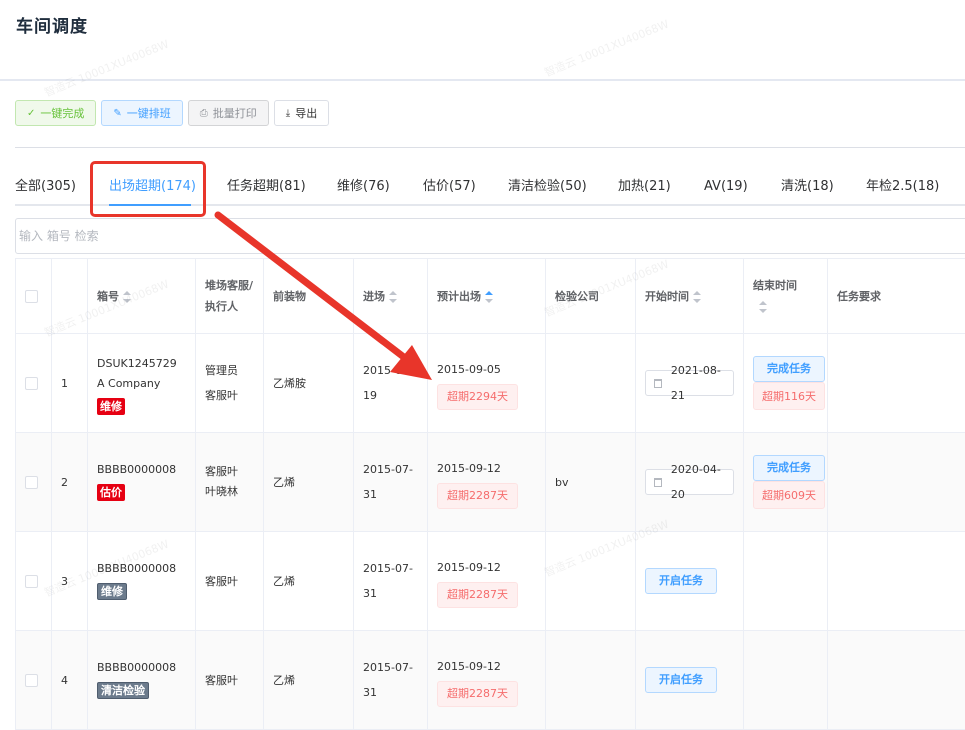 Image resolution: width=965 pixels, height=730 pixels. Describe the element at coordinates (785, 383) in the screenshot. I see `end-time-cell: 完成任务 超期116天` at that location.